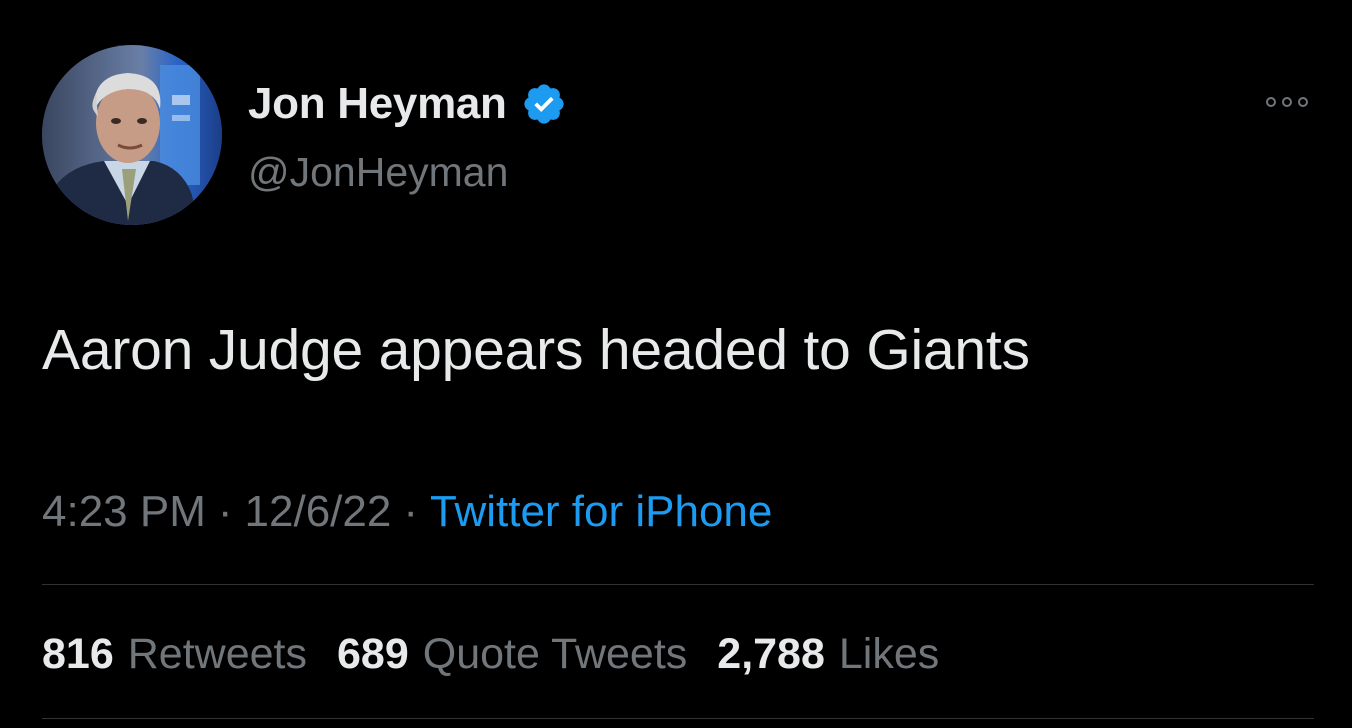 This screenshot has height=728, width=1352. I want to click on author-name-row: Jon Heyman, so click(407, 104).